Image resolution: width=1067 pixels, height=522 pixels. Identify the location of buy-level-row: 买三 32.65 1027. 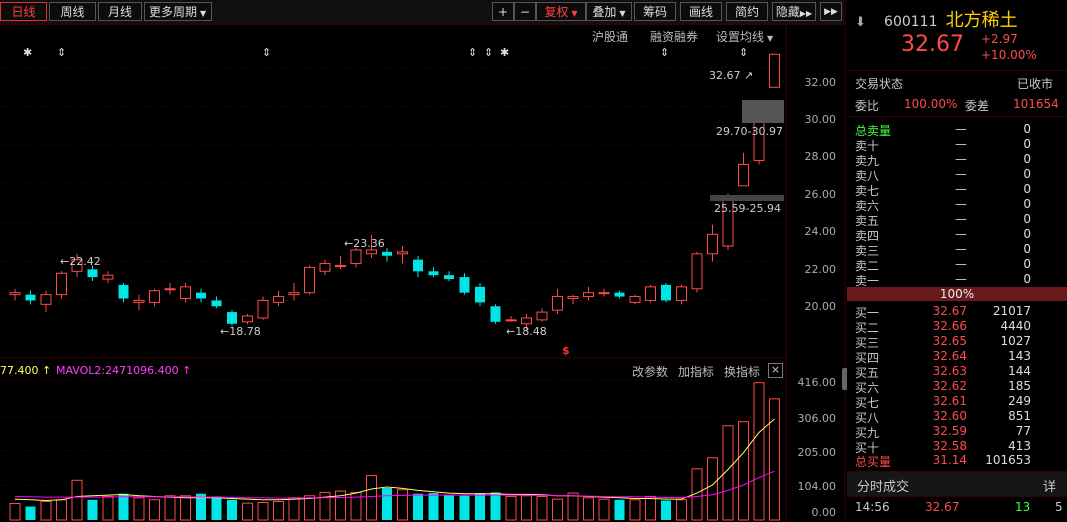
(955, 342).